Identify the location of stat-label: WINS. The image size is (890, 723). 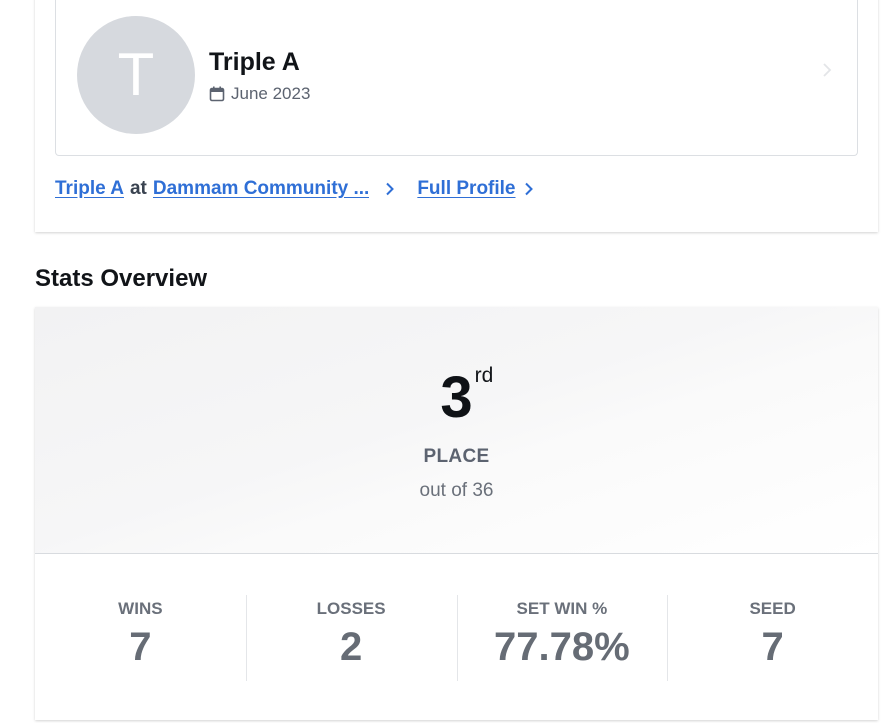
(140, 608).